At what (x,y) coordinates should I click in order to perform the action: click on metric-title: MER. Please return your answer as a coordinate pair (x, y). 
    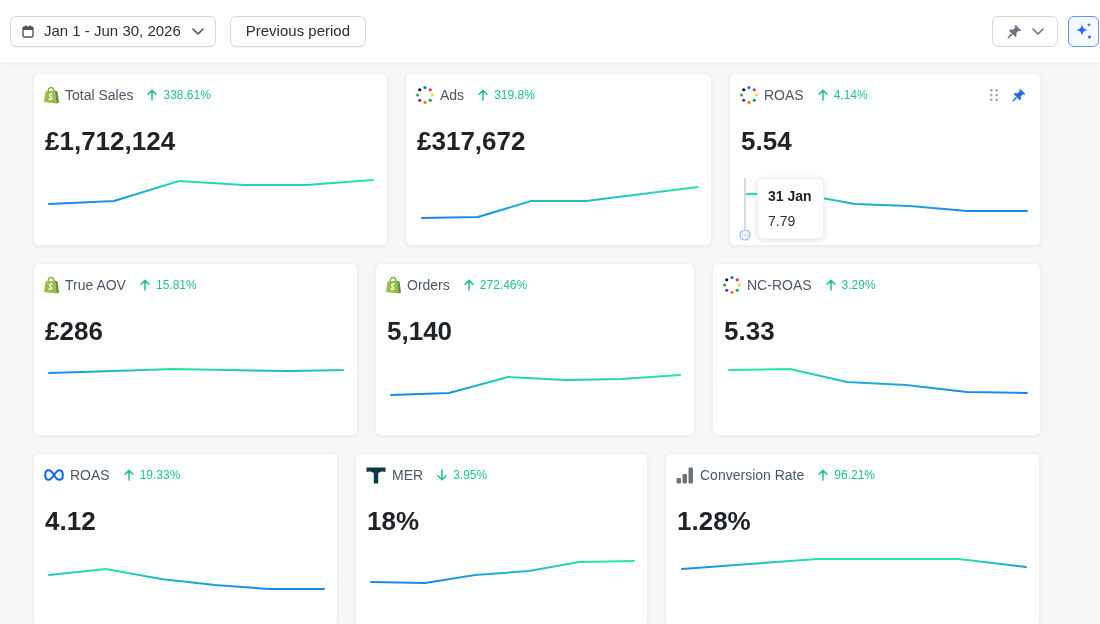
    Looking at the image, I should click on (408, 475).